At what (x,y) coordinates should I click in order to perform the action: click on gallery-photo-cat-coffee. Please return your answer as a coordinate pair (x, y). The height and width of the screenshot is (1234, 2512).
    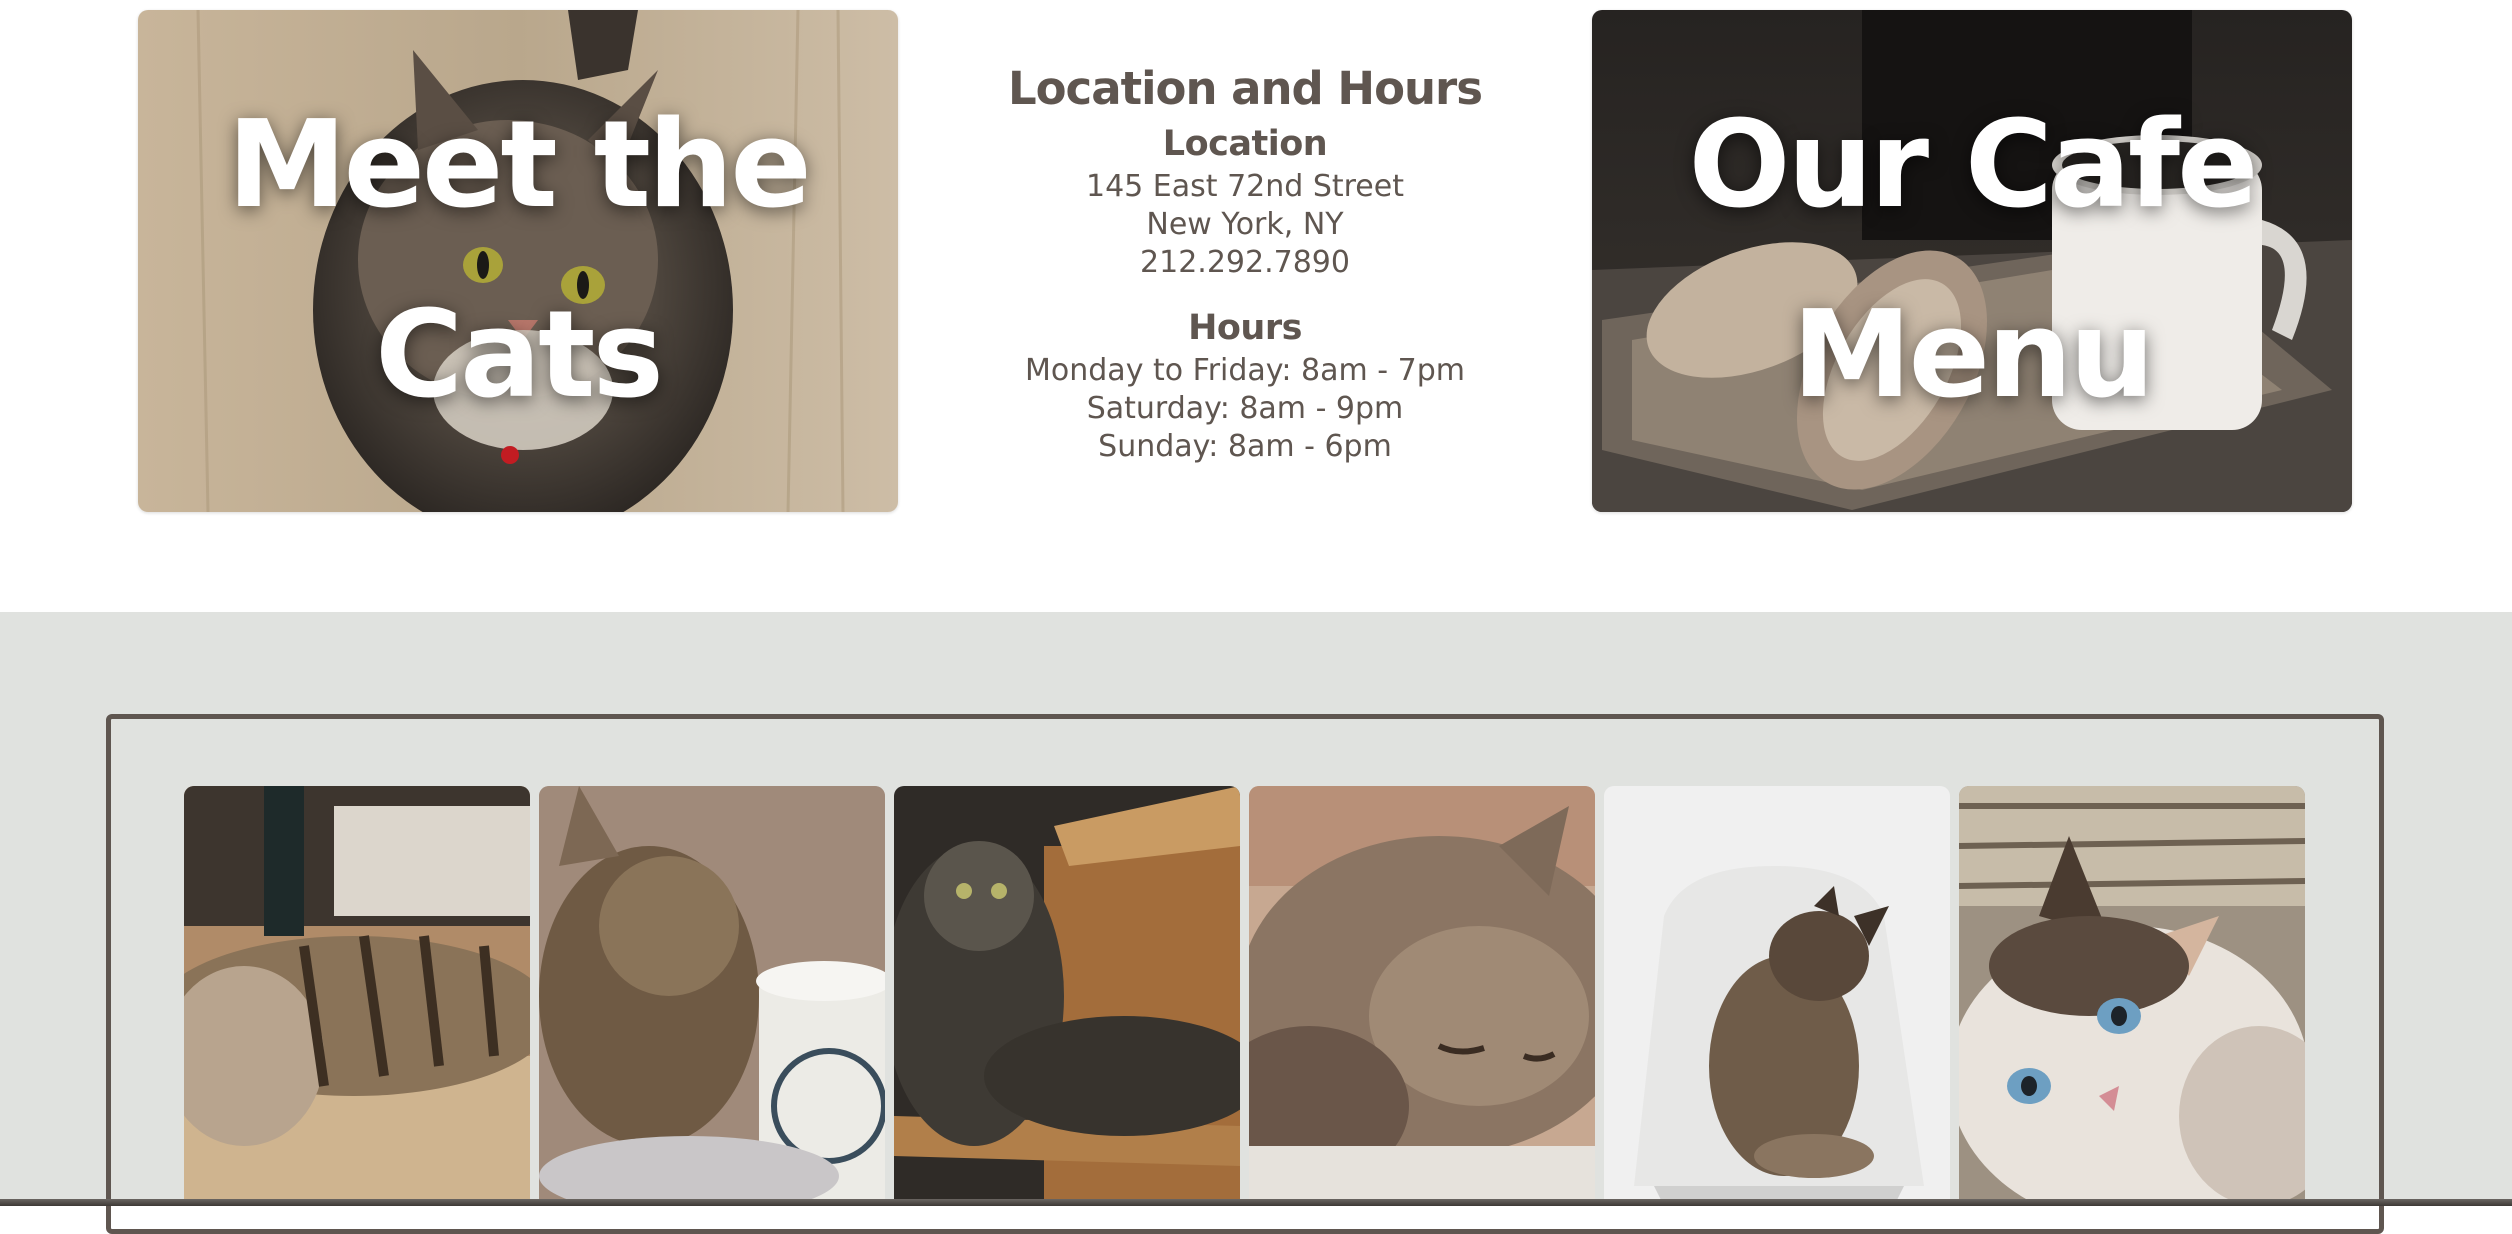
    Looking at the image, I should click on (712, 996).